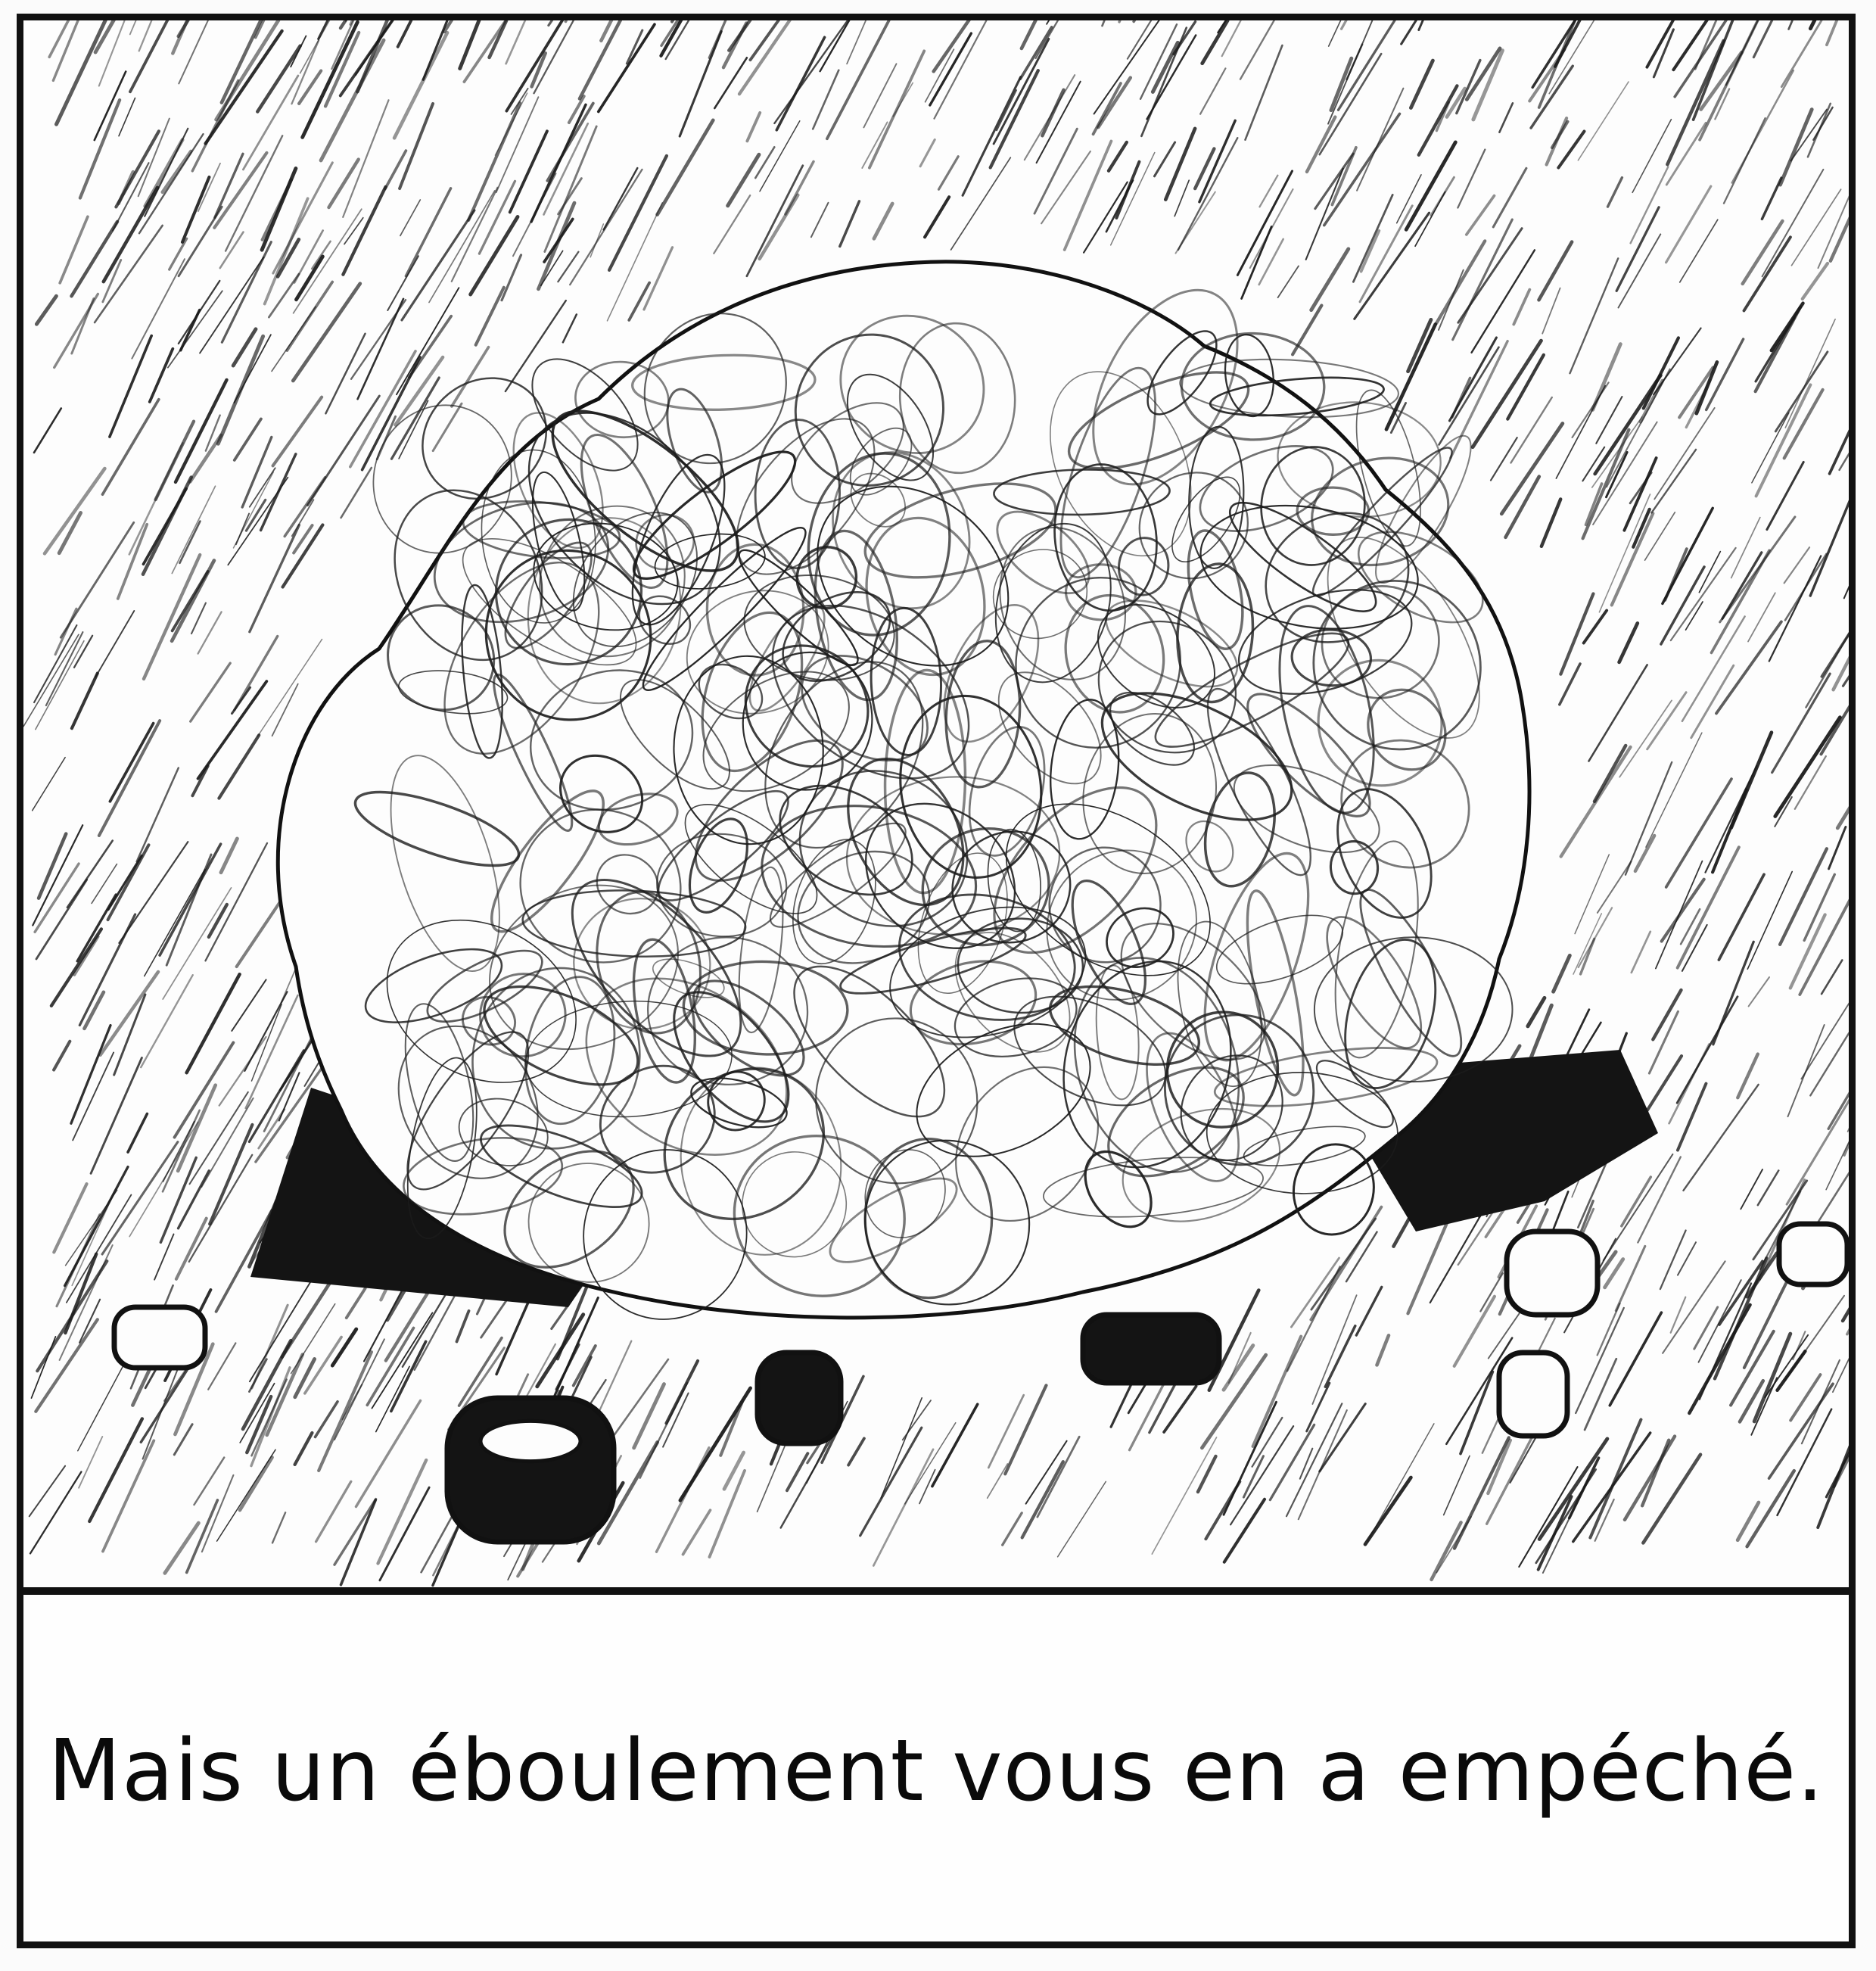  I want to click on caption-text: Mais un éboulement vous en a empéché., so click(936, 1771).